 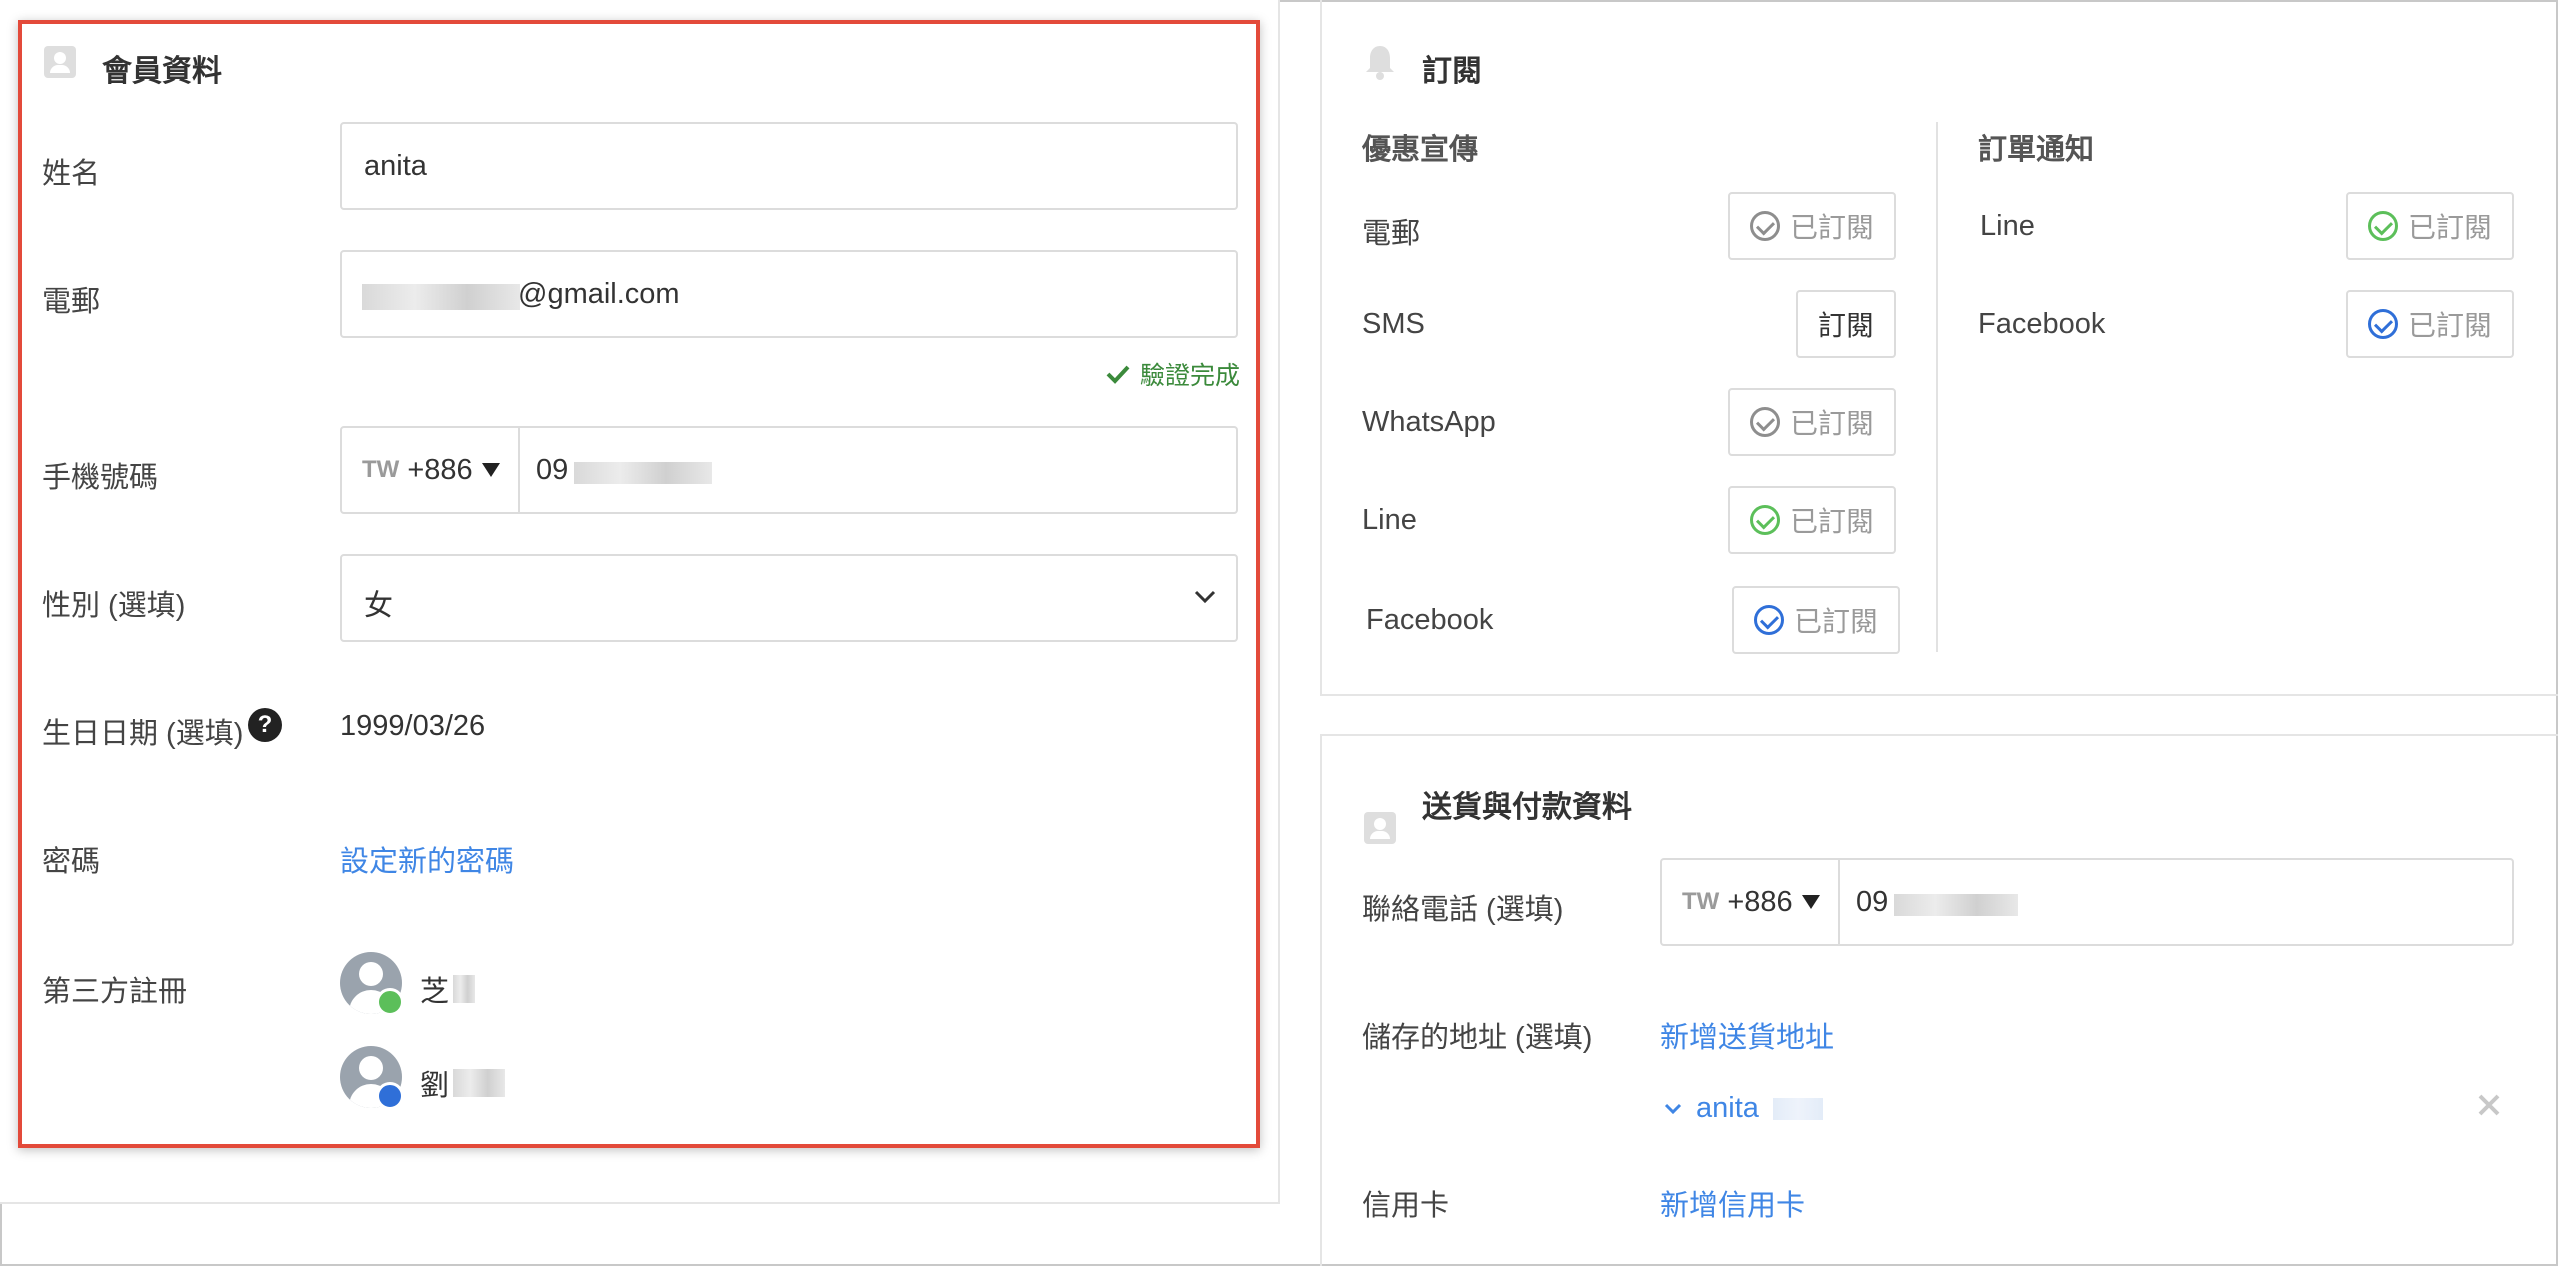 I want to click on line-account: 芝, so click(x=448, y=989).